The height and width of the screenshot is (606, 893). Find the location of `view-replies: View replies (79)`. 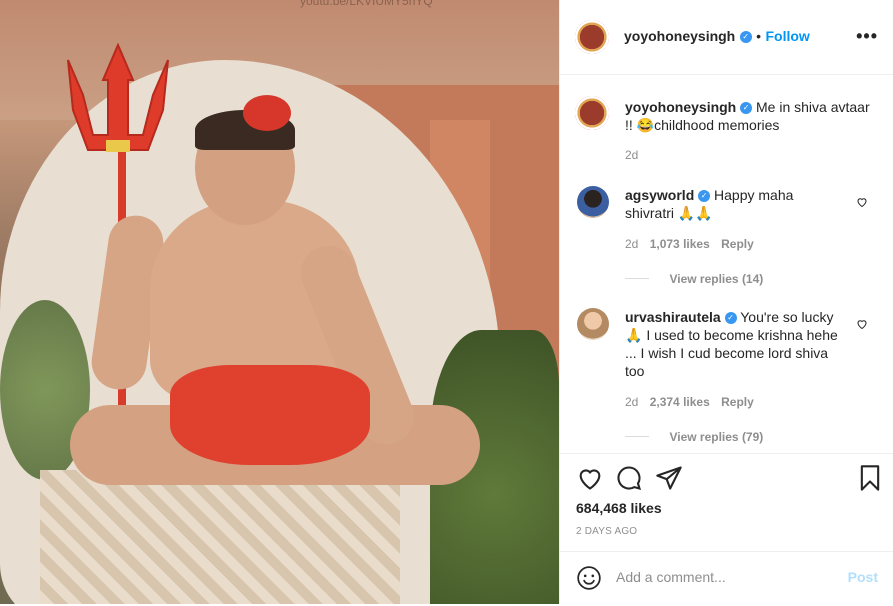

view-replies: View replies (79) is located at coordinates (694, 437).